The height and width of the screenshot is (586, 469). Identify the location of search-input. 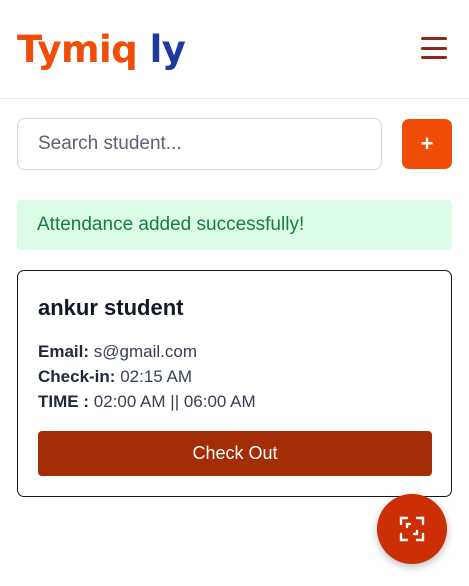
(199, 144).